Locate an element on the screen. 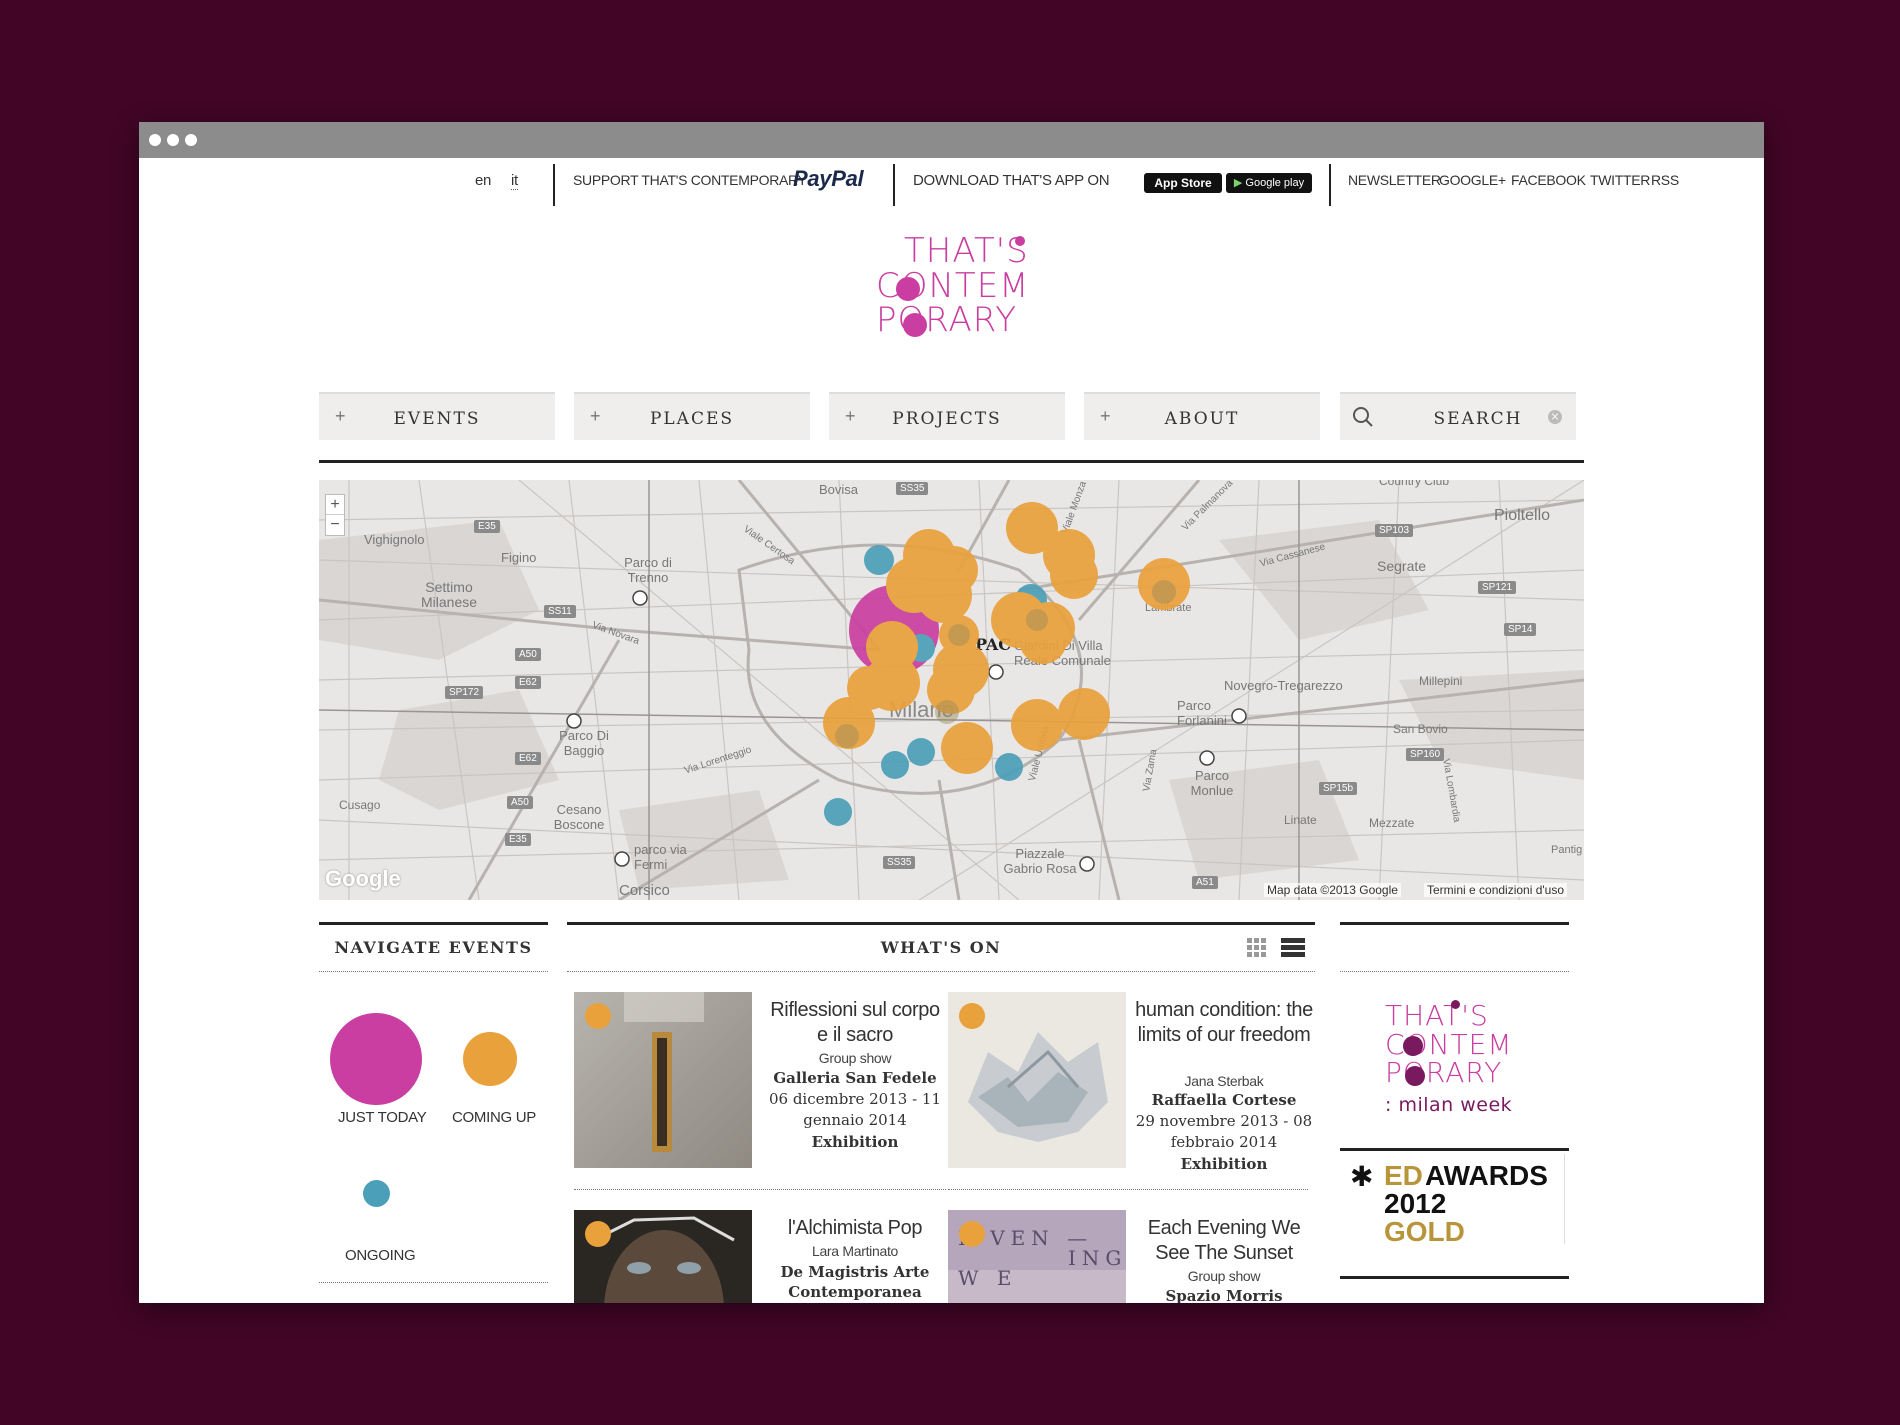 This screenshot has width=1900, height=1425. sidebar-header is located at coordinates (1454, 947).